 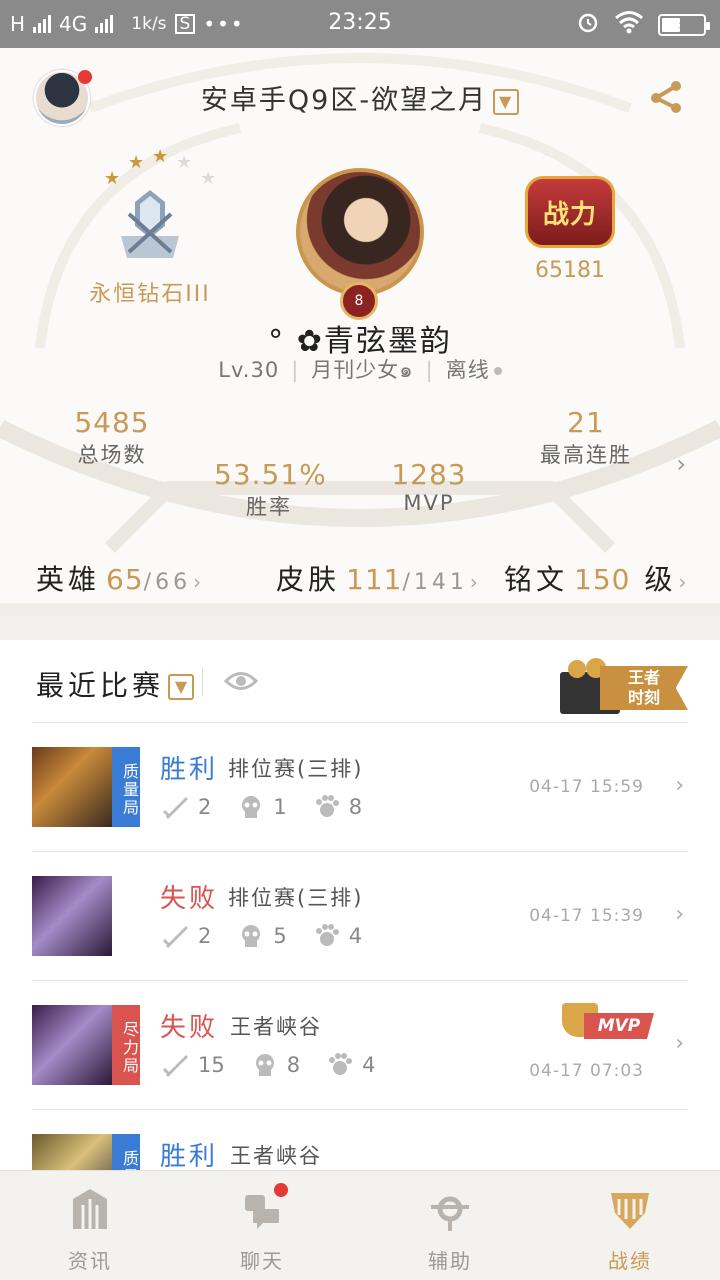 What do you see at coordinates (586, 916) in the screenshot?
I see `match-time: 04-17 15:39` at bounding box center [586, 916].